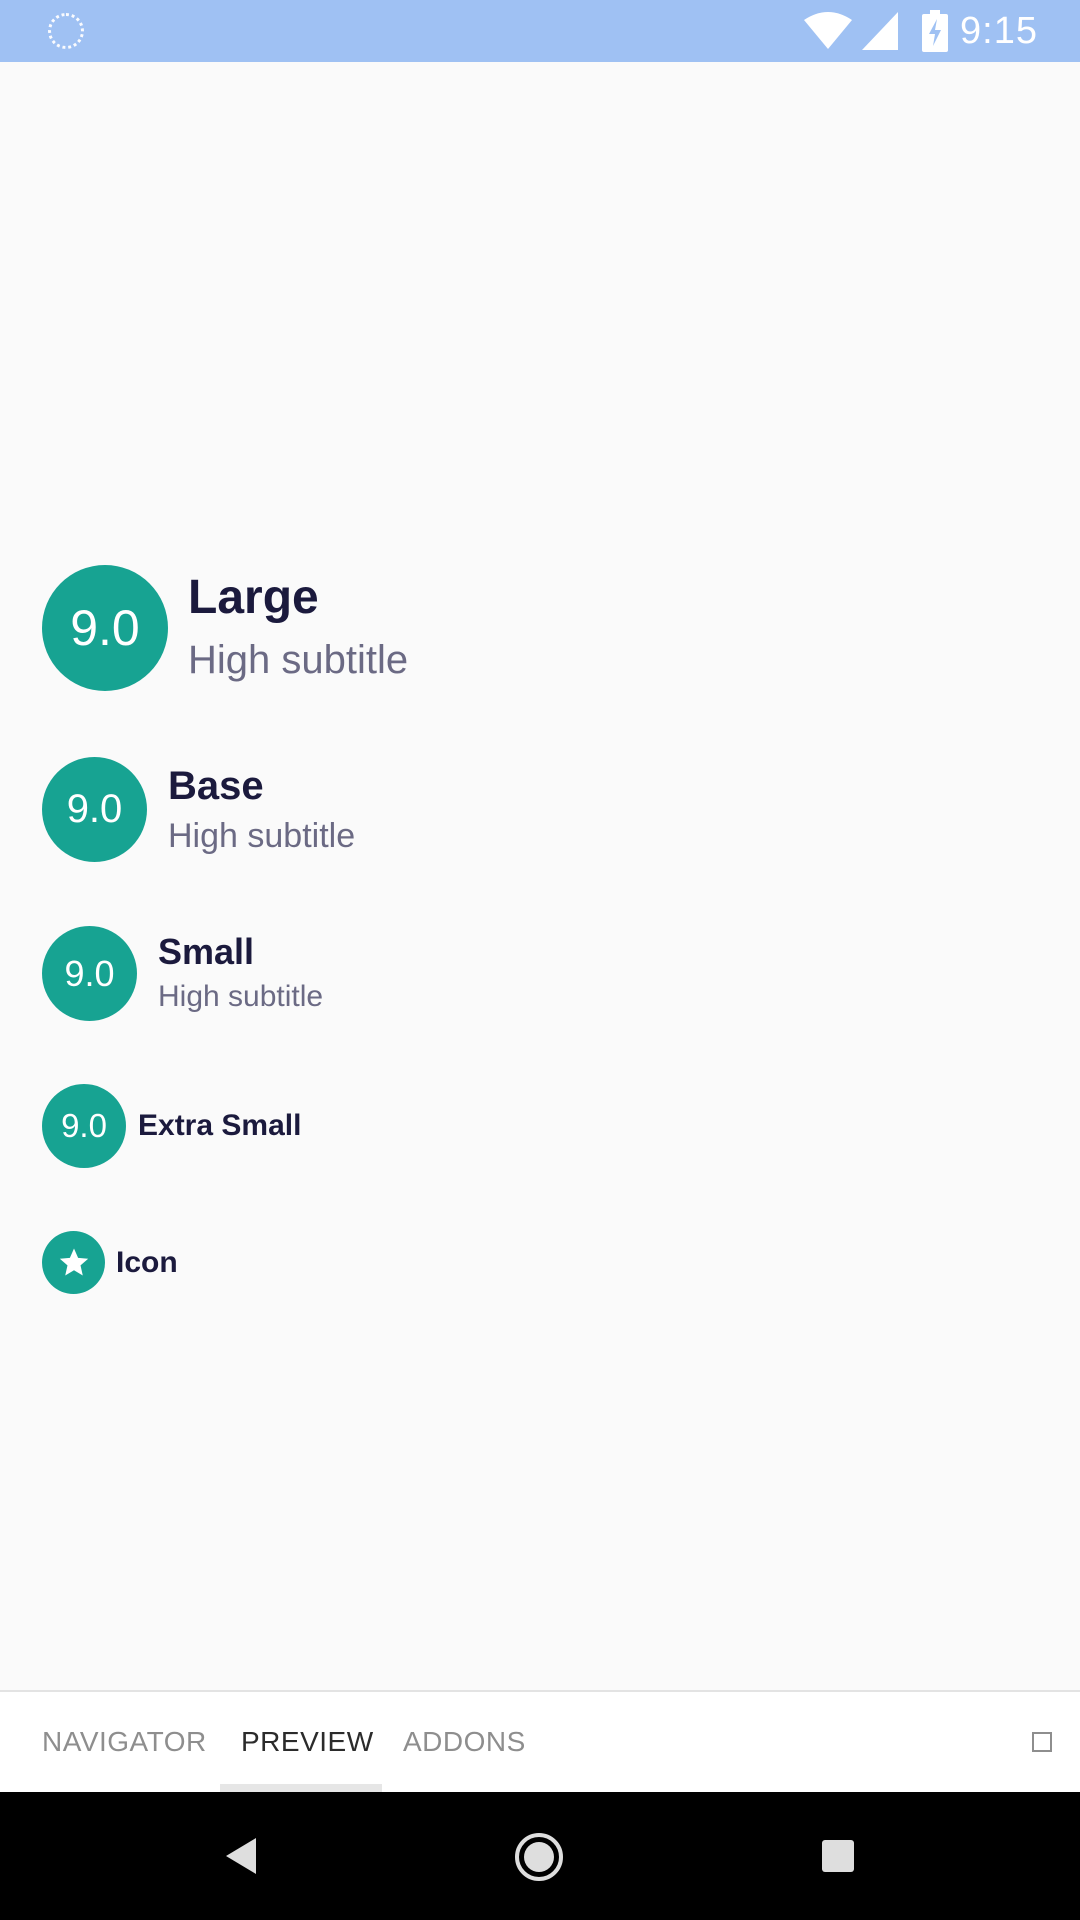  Describe the element at coordinates (110, 1262) in the screenshot. I see `avatar-row-icon: Icon` at that location.